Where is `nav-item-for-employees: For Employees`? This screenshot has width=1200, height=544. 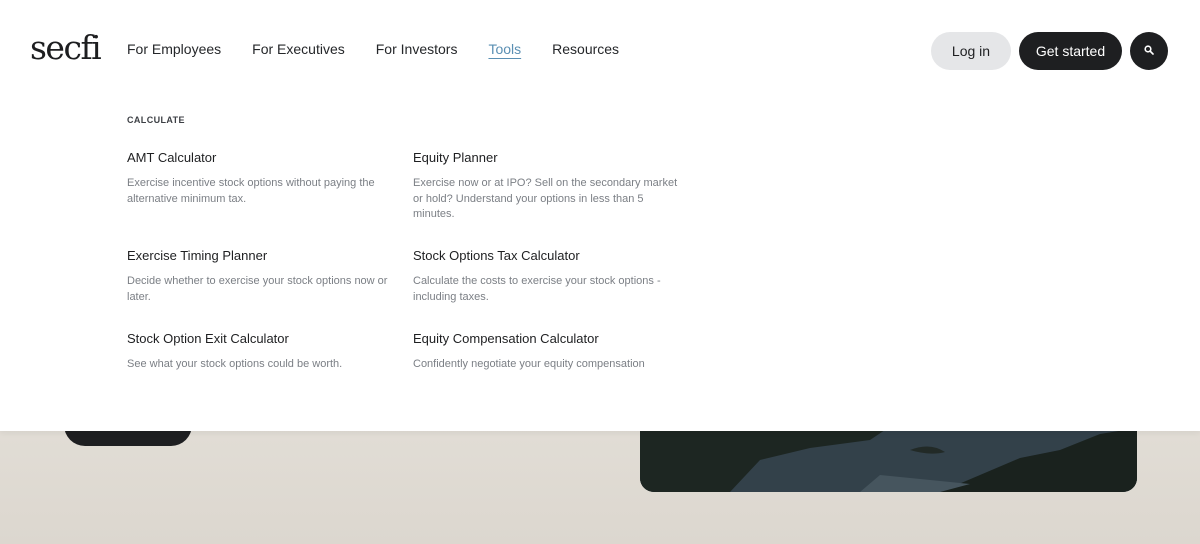
nav-item-for-employees: For Employees is located at coordinates (174, 49).